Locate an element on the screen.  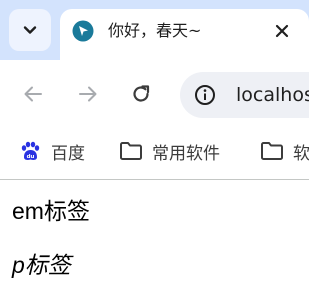
bookmark-folder-software: 软 is located at coordinates (284, 151).